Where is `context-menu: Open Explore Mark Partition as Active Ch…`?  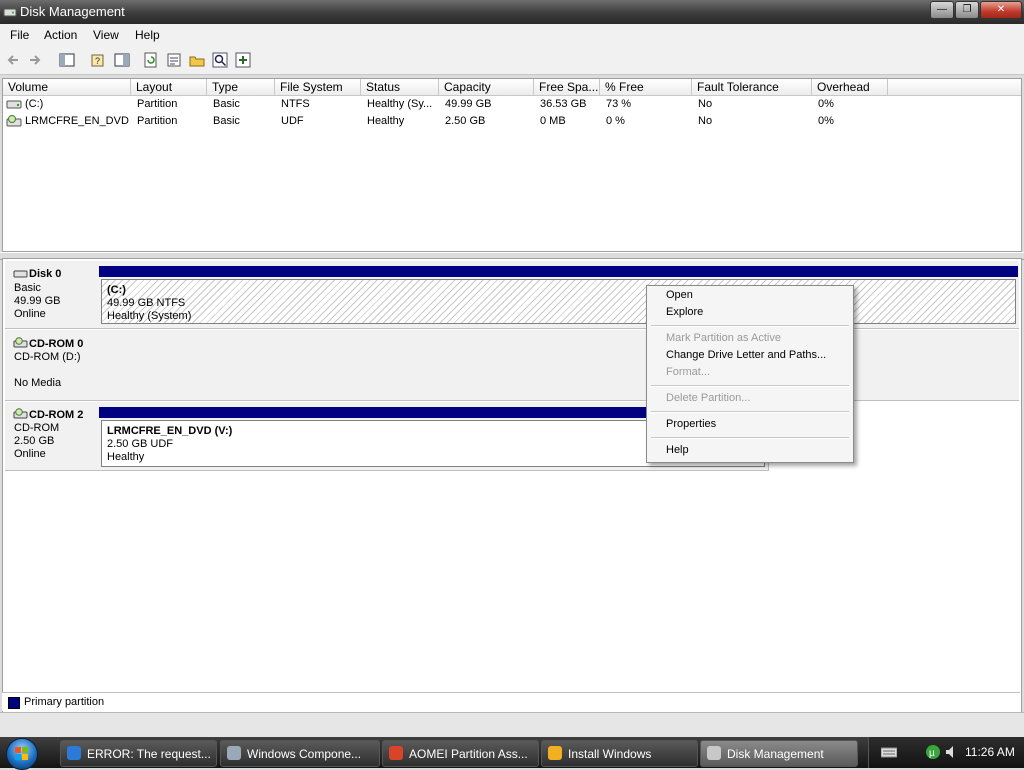 context-menu: Open Explore Mark Partition as Active Ch… is located at coordinates (750, 374).